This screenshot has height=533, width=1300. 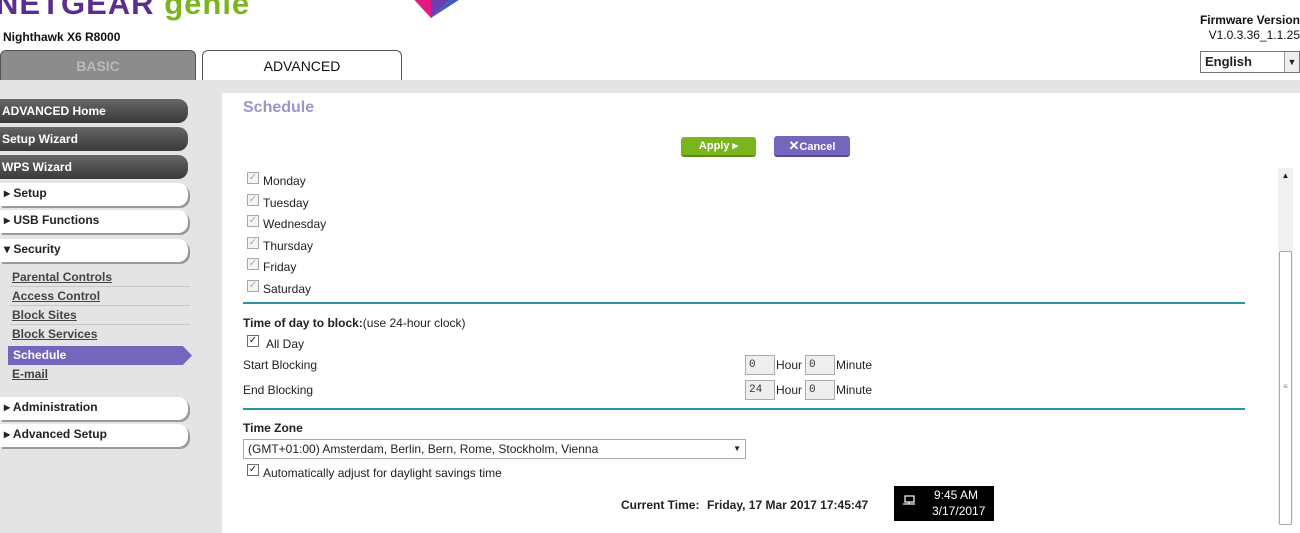 I want to click on time-zone-heading: Time Zone, so click(x=273, y=428).